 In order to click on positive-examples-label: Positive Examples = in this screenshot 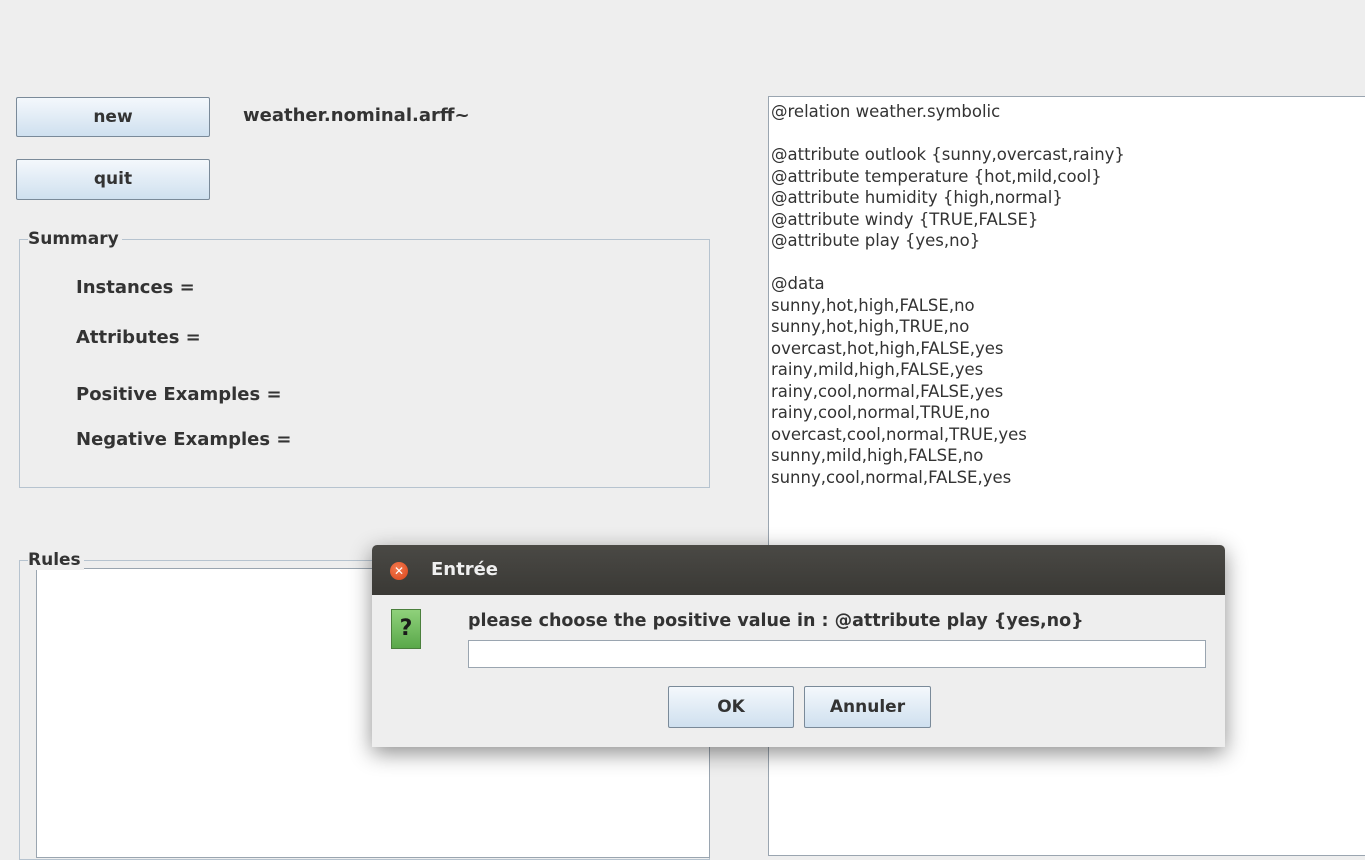, I will do `click(179, 394)`.